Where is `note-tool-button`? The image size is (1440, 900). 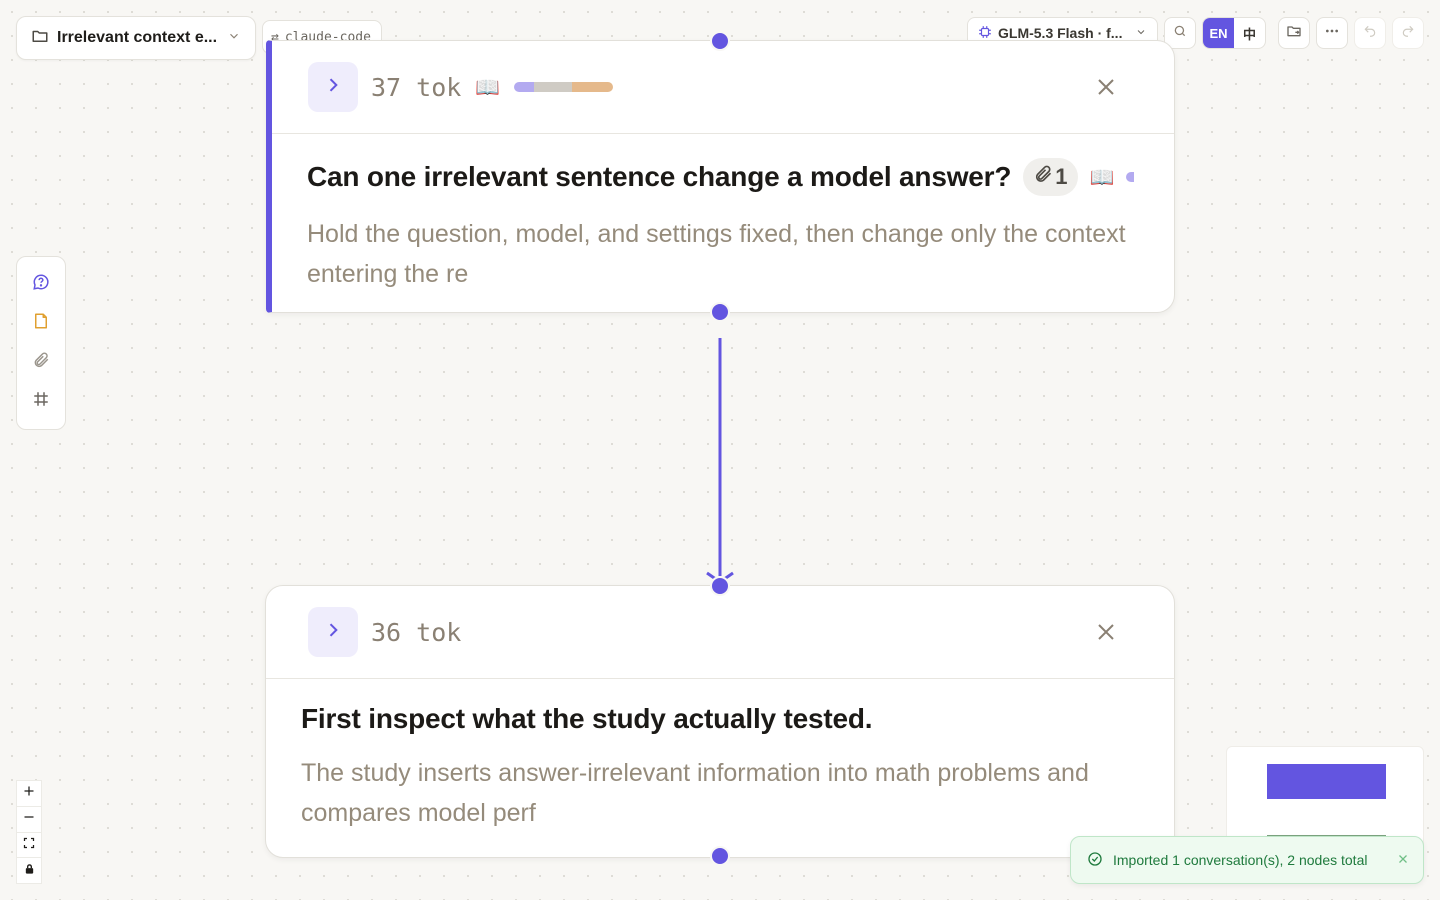
note-tool-button is located at coordinates (41, 324).